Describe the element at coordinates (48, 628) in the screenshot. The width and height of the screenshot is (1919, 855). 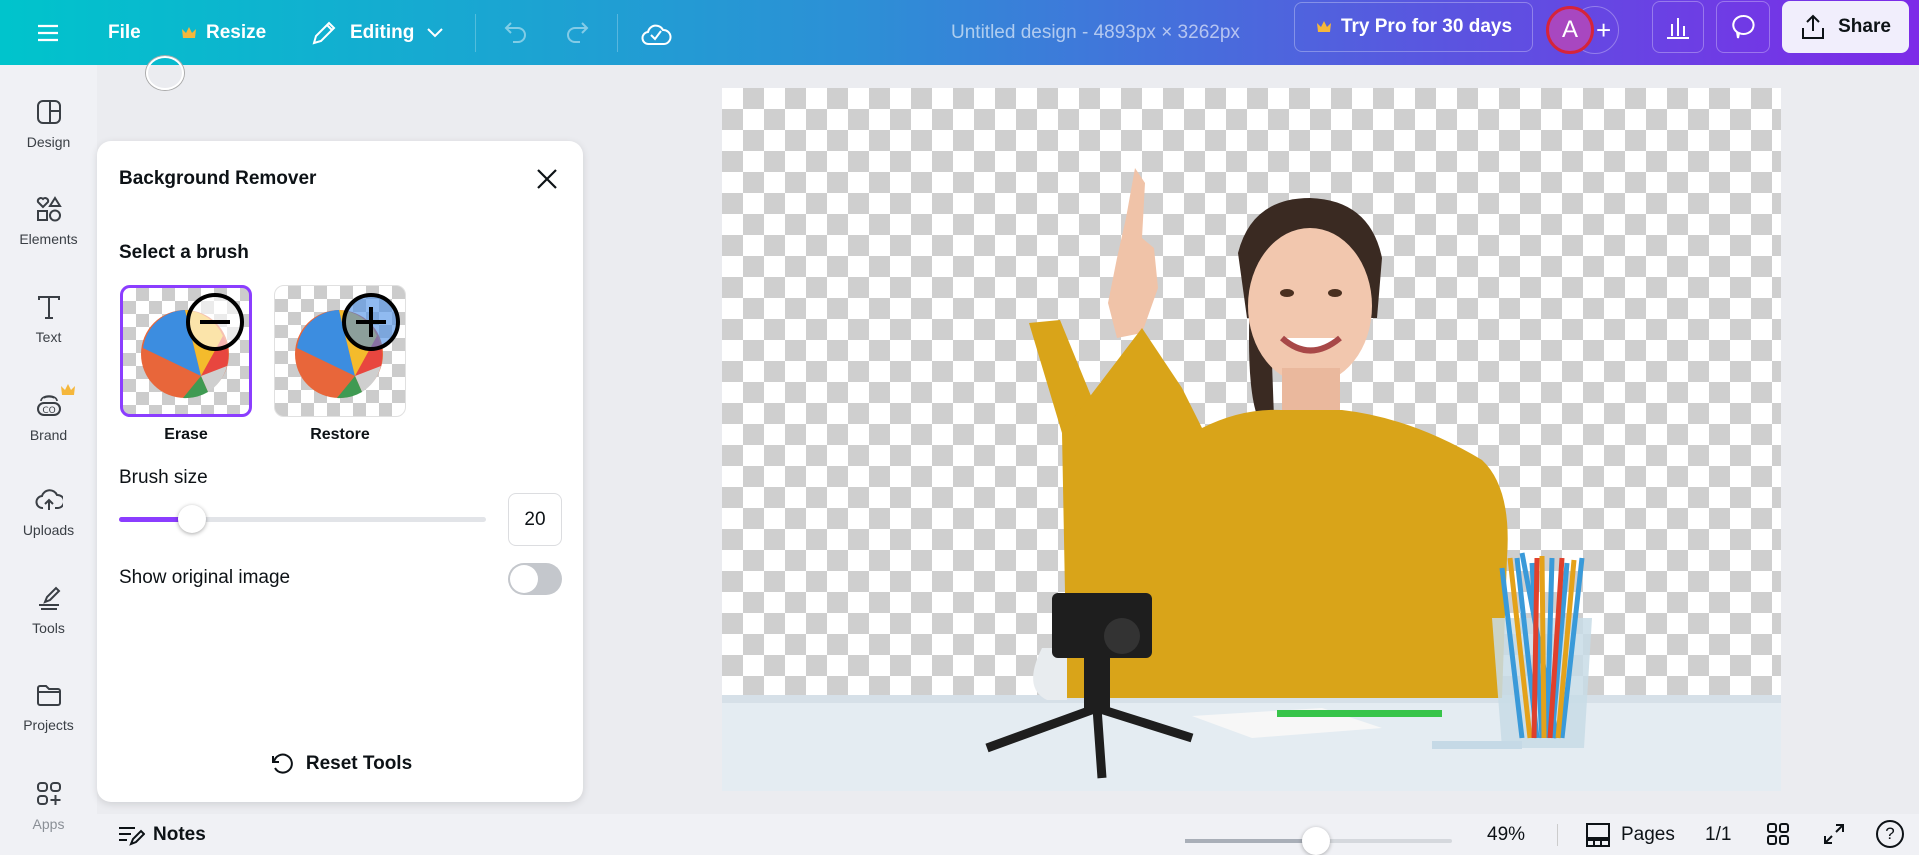
I see `sidebar-item-label: Tools` at that location.